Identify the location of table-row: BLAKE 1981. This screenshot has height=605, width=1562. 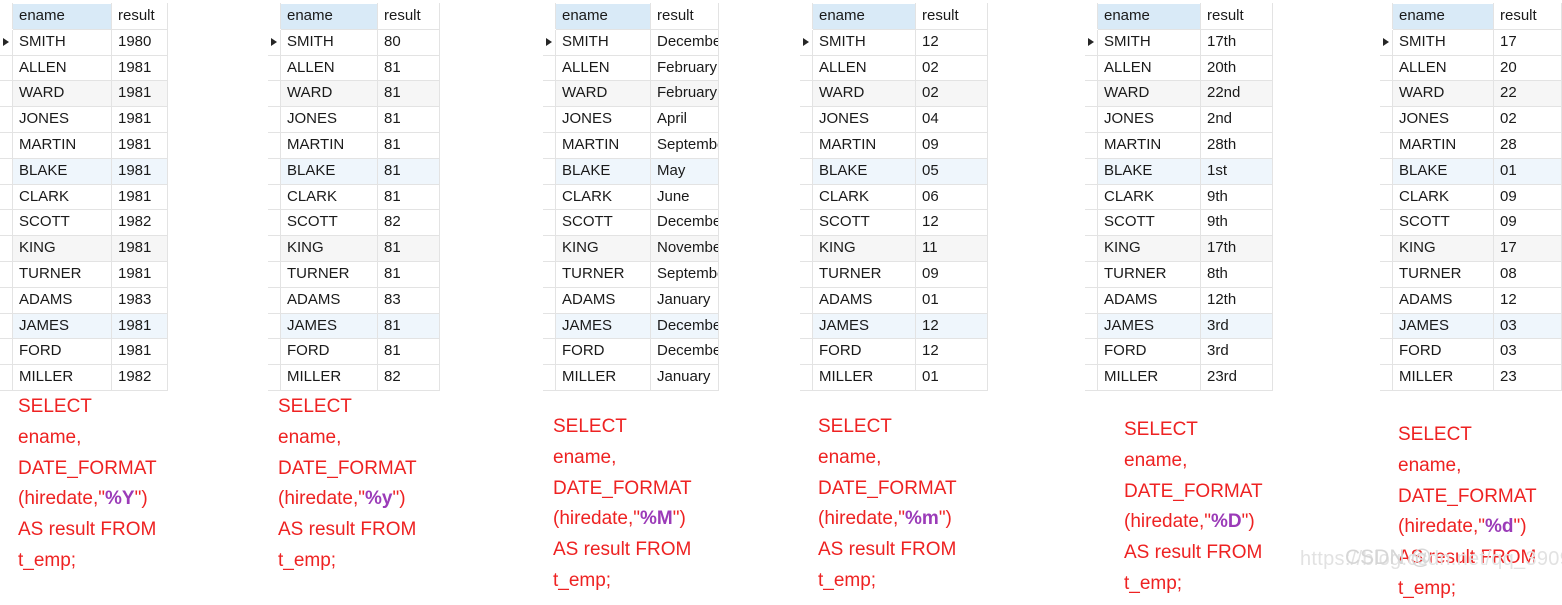
(84, 171).